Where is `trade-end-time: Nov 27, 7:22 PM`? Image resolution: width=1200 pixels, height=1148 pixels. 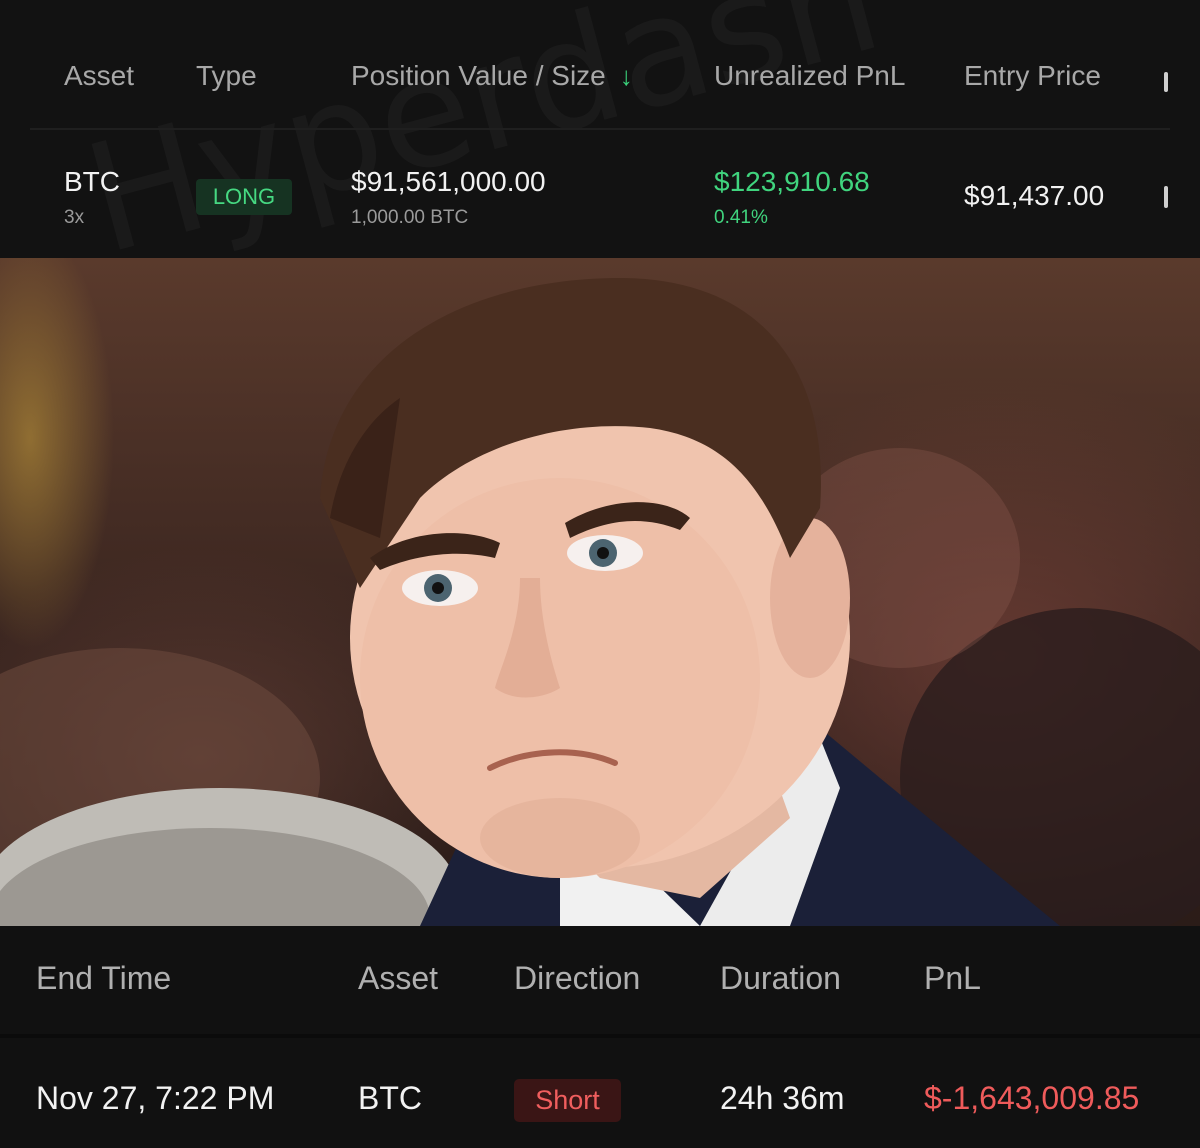
trade-end-time: Nov 27, 7:22 PM is located at coordinates (155, 1098).